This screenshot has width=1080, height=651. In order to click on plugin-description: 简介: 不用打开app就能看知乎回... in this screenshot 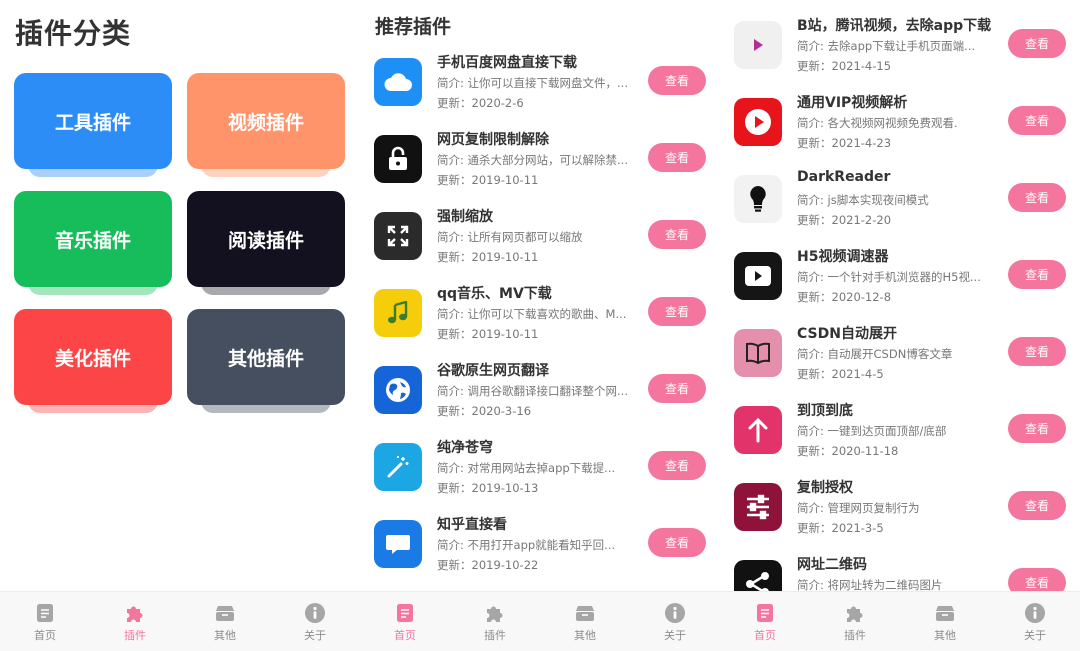, I will do `click(526, 545)`.